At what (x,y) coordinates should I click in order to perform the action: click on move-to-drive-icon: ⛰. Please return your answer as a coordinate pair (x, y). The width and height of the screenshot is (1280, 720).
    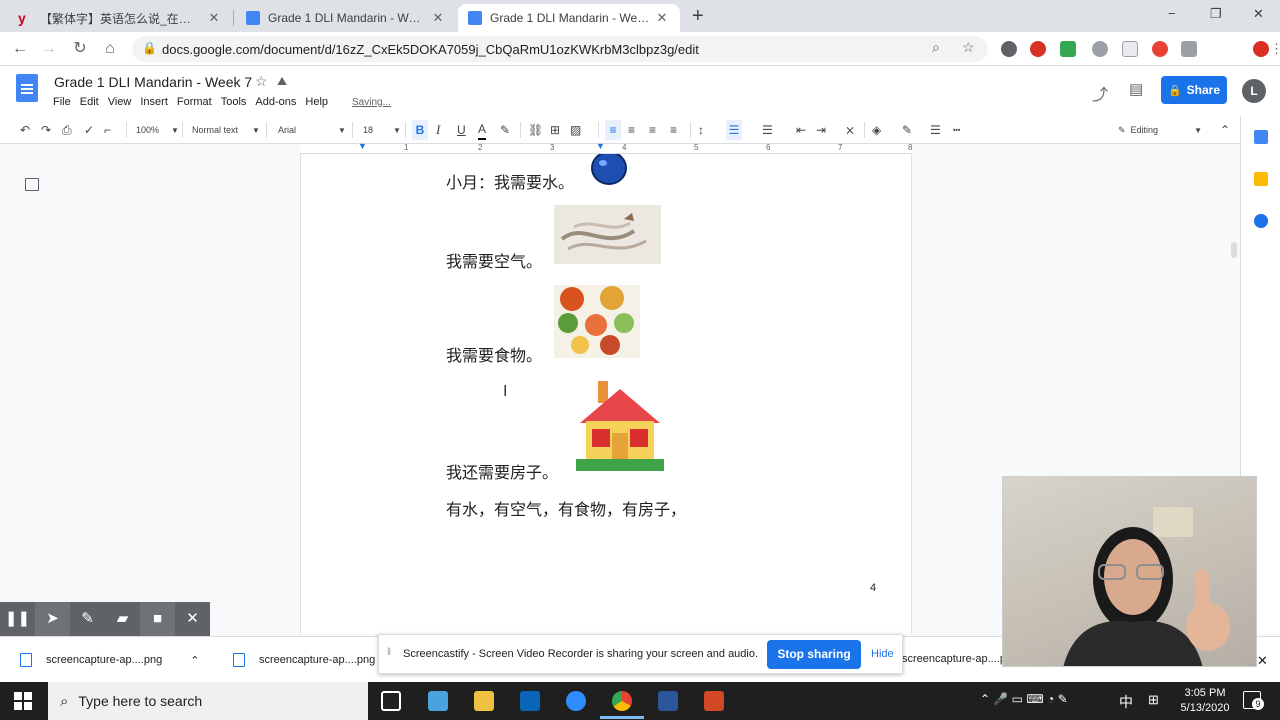
    Looking at the image, I should click on (282, 81).